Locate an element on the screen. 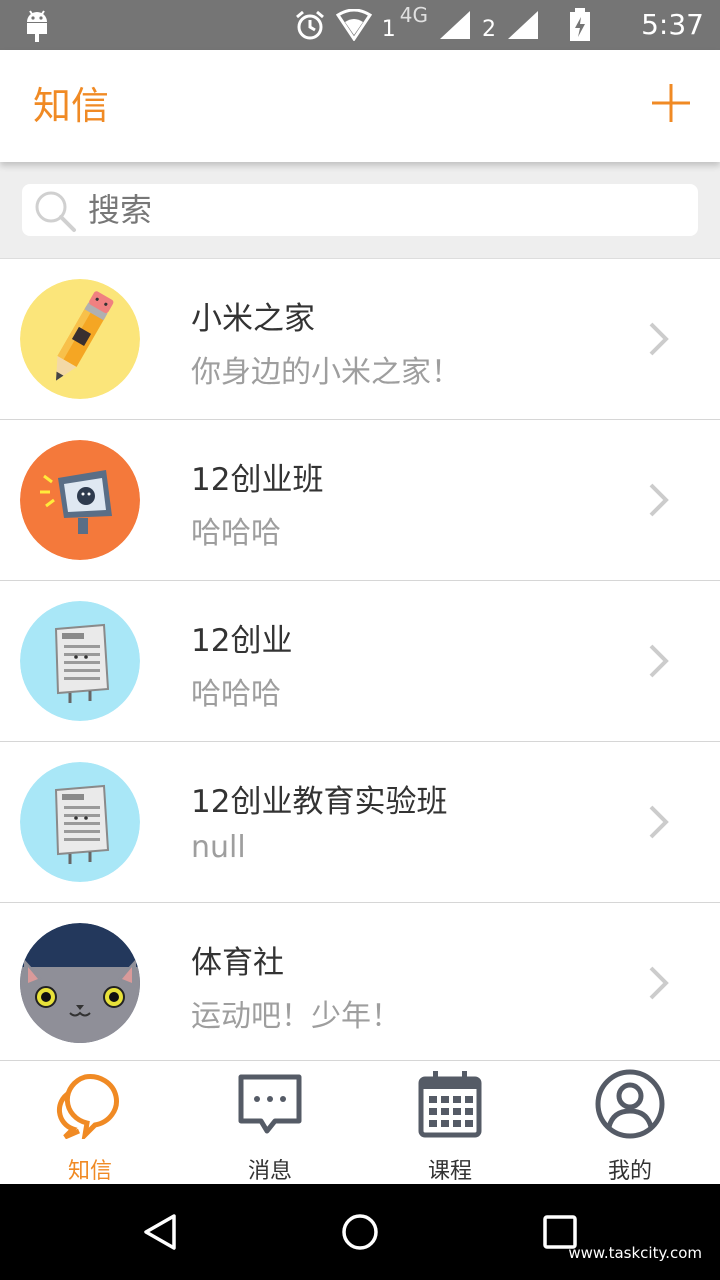 This screenshot has width=720, height=1280. network-type-label: 4G is located at coordinates (413, 15).